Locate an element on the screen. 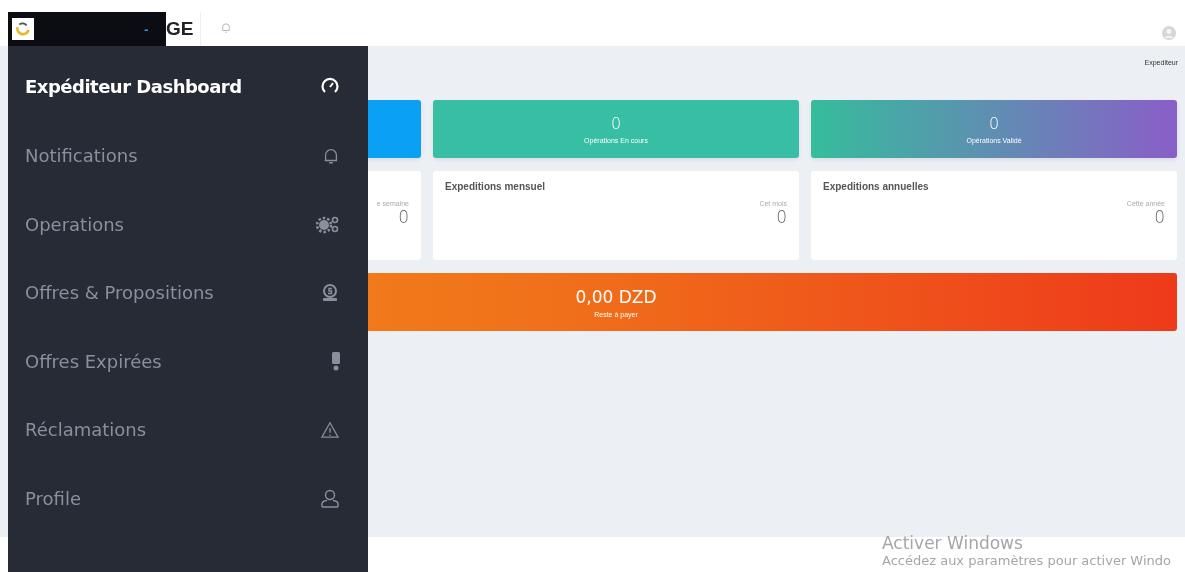  coin-icon is located at coordinates (330, 292).